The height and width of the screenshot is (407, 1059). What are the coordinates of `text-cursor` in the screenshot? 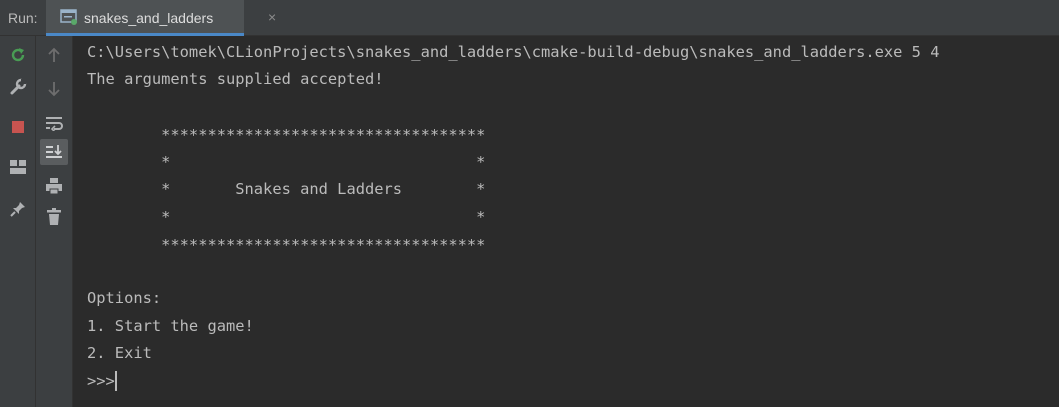 It's located at (116, 381).